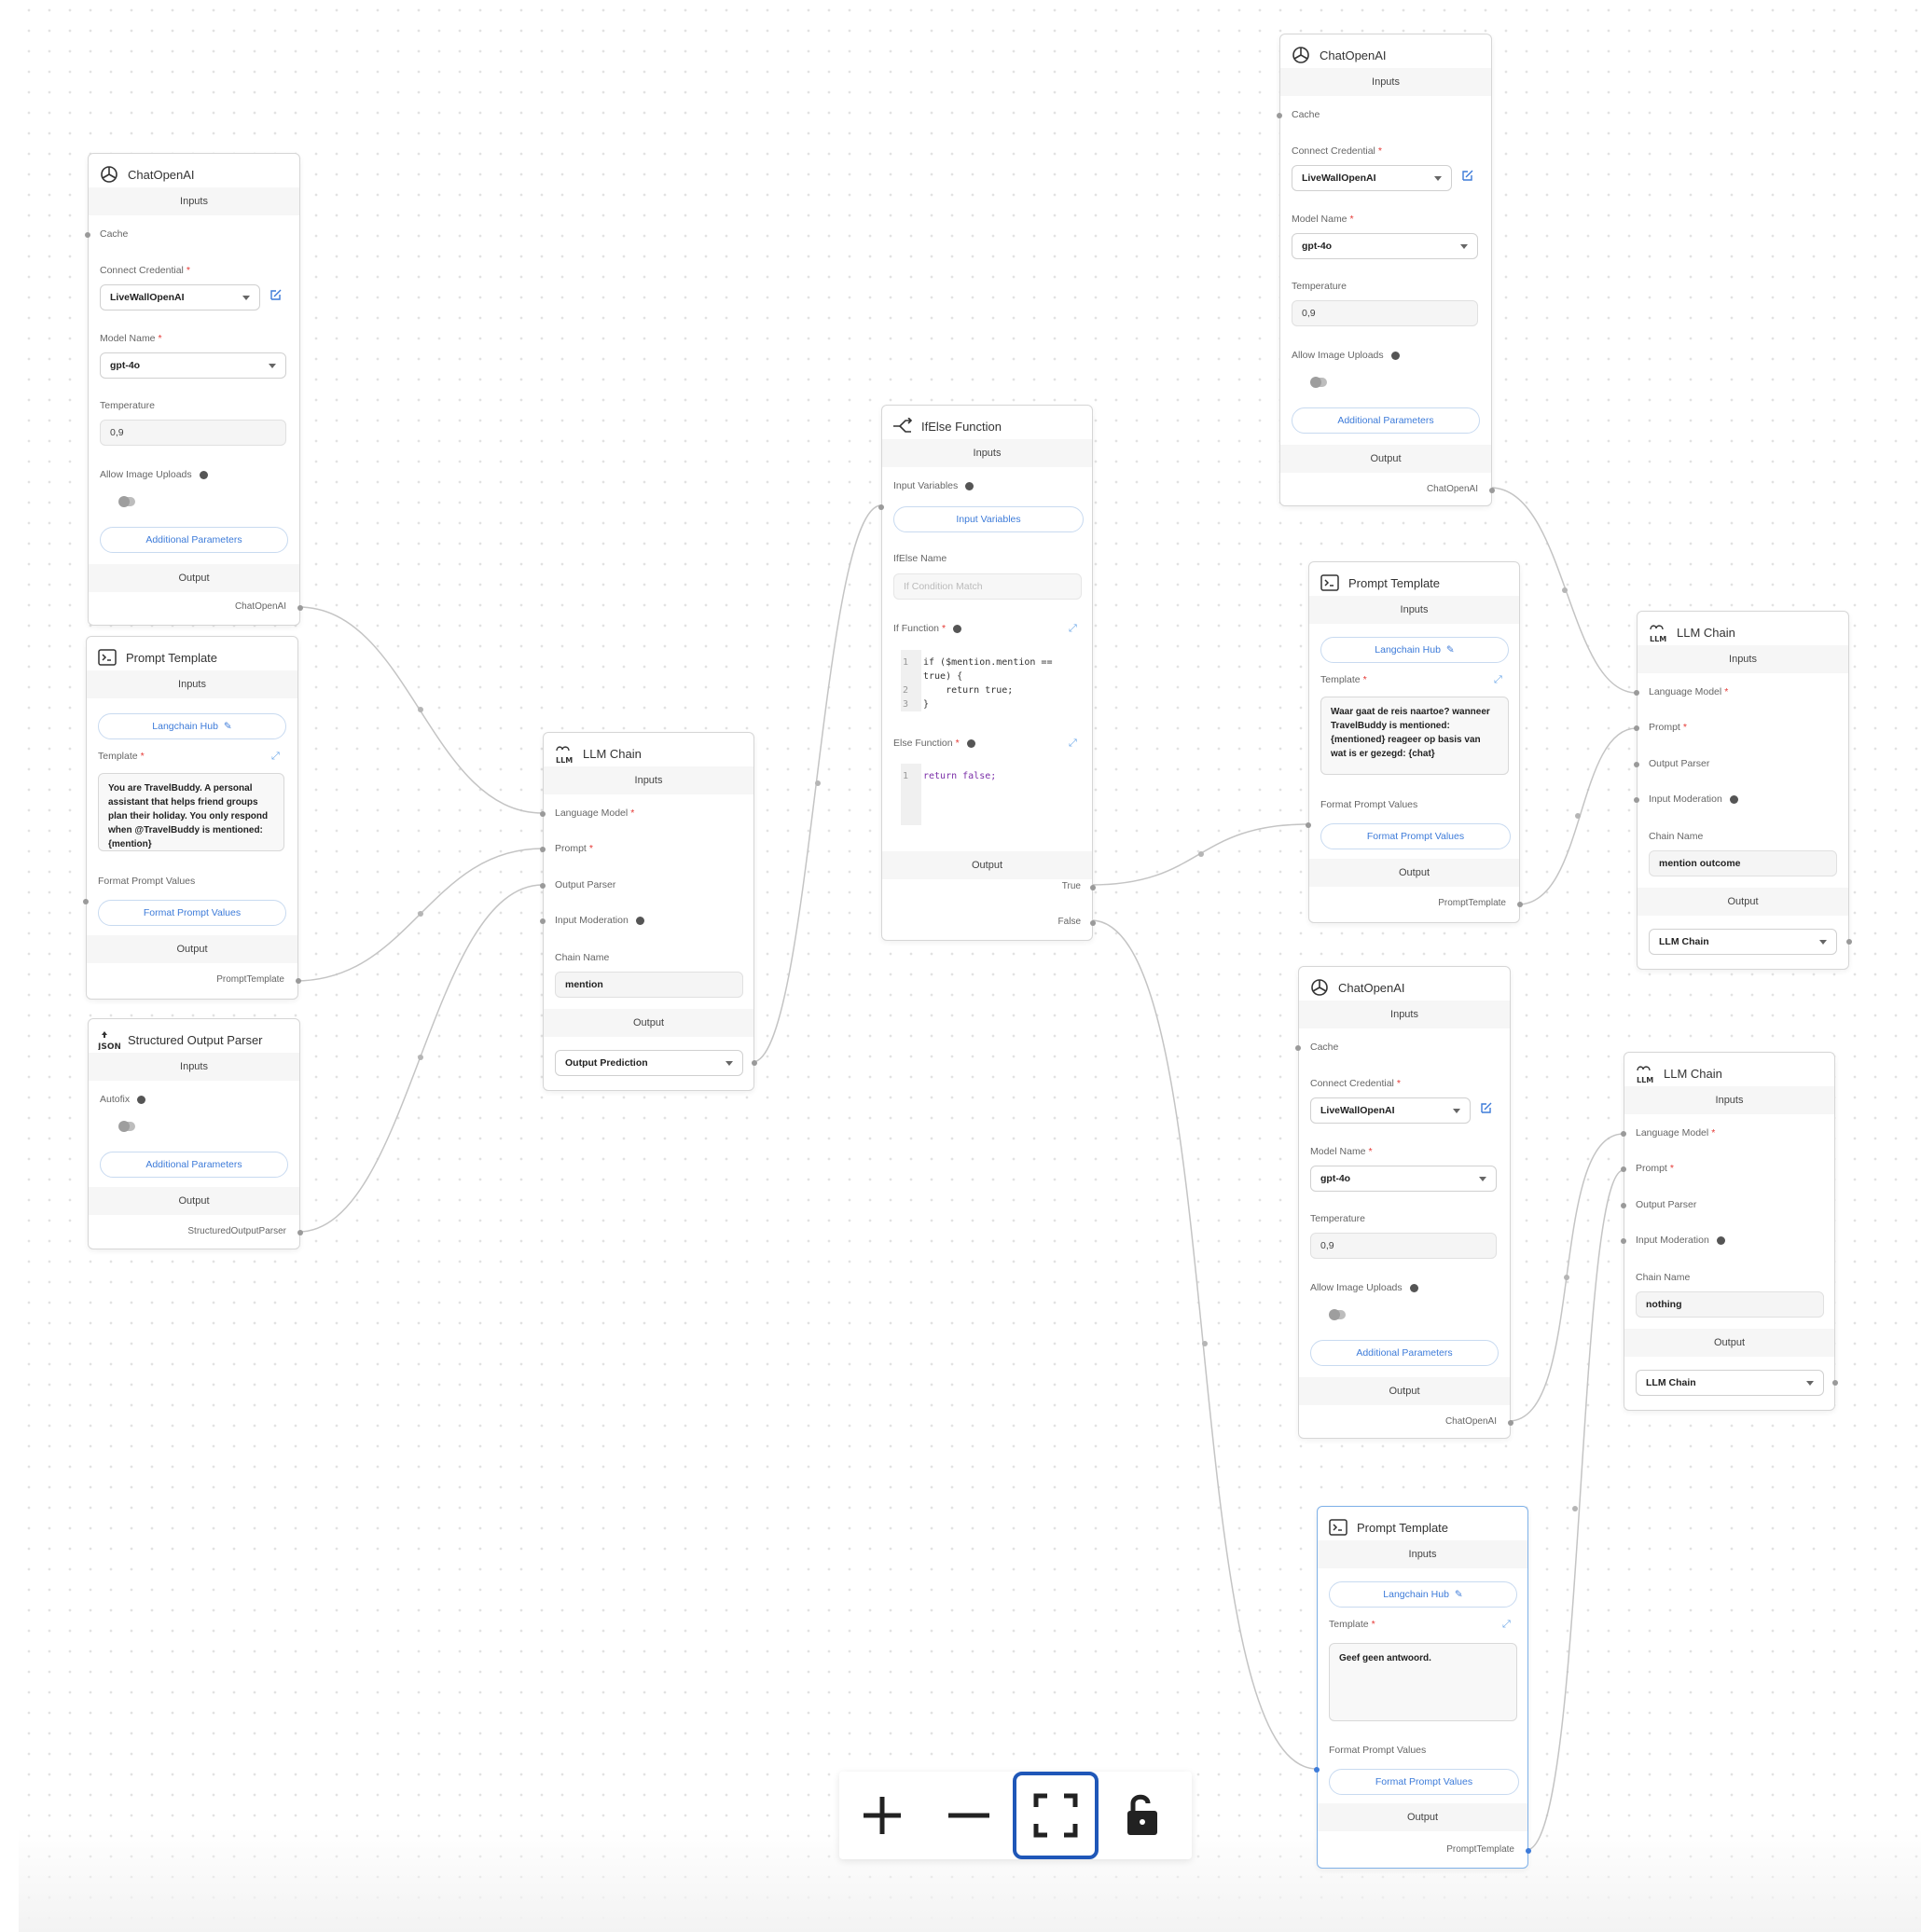 The height and width of the screenshot is (1932, 1921). I want to click on inputs-header: Inputs, so click(1729, 1100).